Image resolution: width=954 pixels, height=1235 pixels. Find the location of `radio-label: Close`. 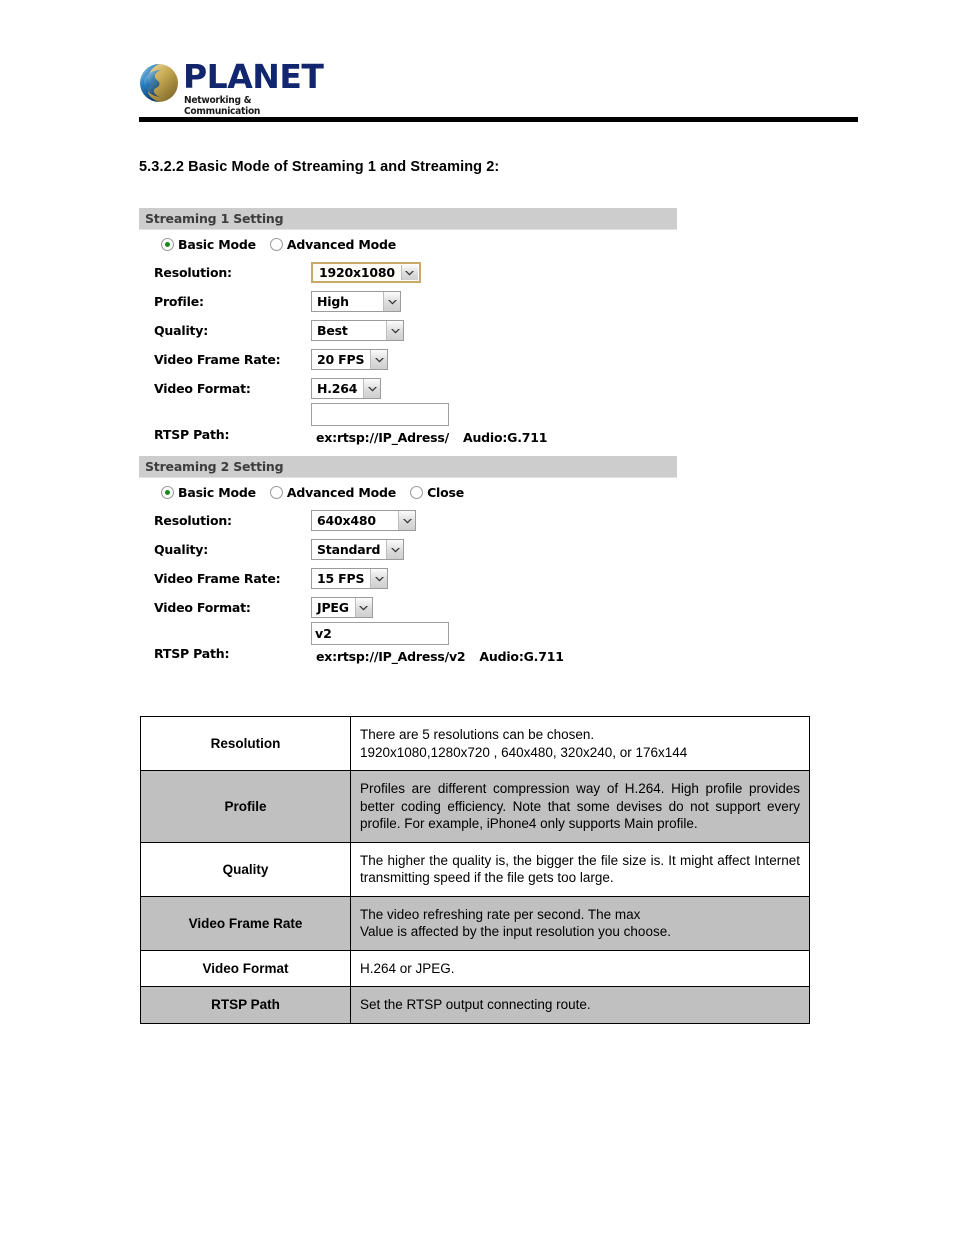

radio-label: Close is located at coordinates (446, 492).